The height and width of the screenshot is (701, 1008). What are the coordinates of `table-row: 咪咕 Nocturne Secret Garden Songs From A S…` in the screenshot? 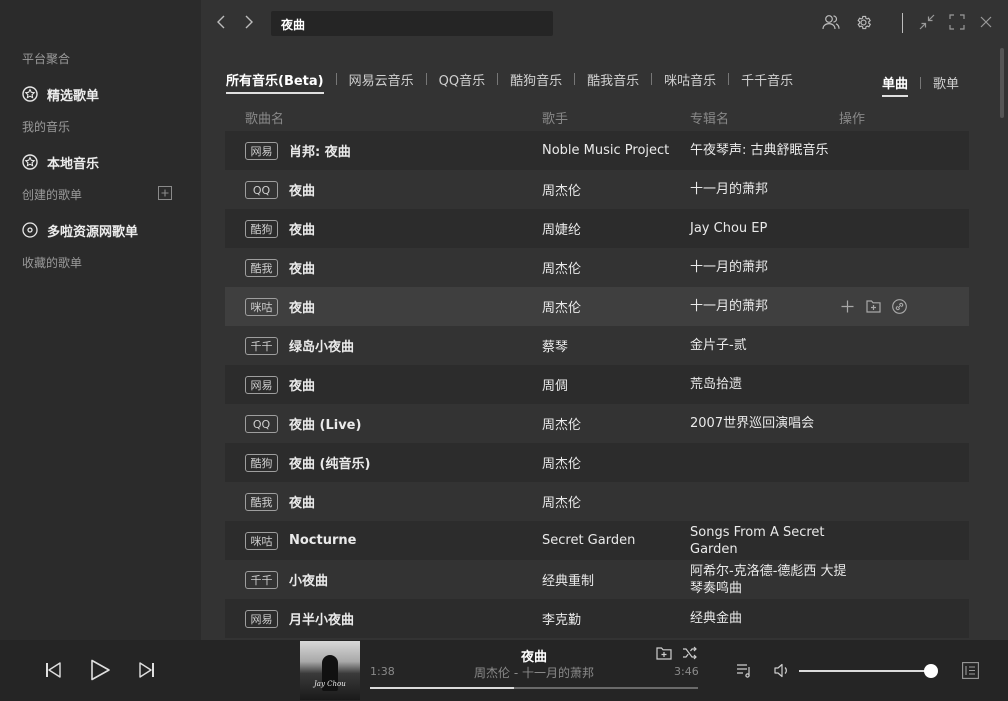 It's located at (597, 540).